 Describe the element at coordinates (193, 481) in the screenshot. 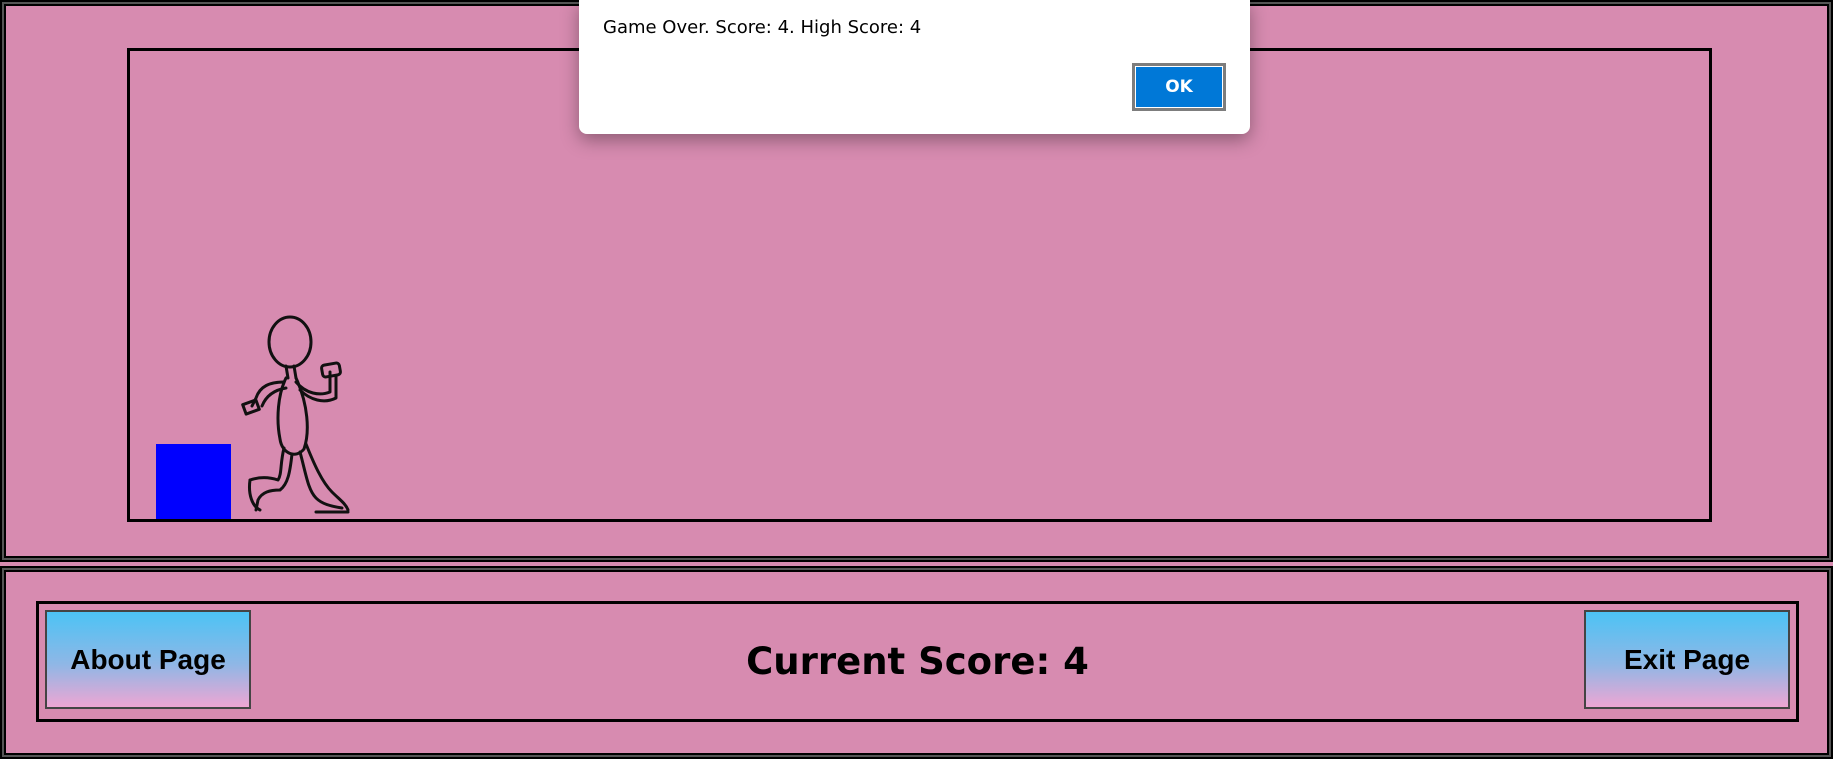

I see `obstacle-block` at that location.